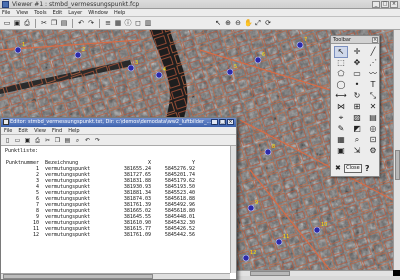 The height and width of the screenshot is (280, 400). Describe the element at coordinates (373, 96) in the screenshot. I see `scale-tool-icon: ⤡` at that location.